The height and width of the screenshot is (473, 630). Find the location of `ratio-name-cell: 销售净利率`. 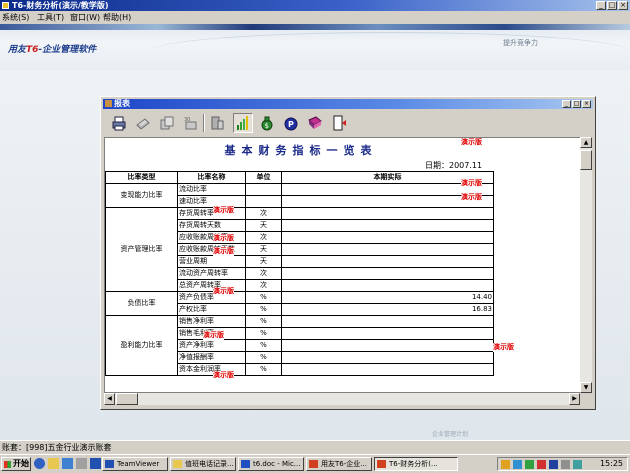

ratio-name-cell: 销售净利率 is located at coordinates (211, 321).